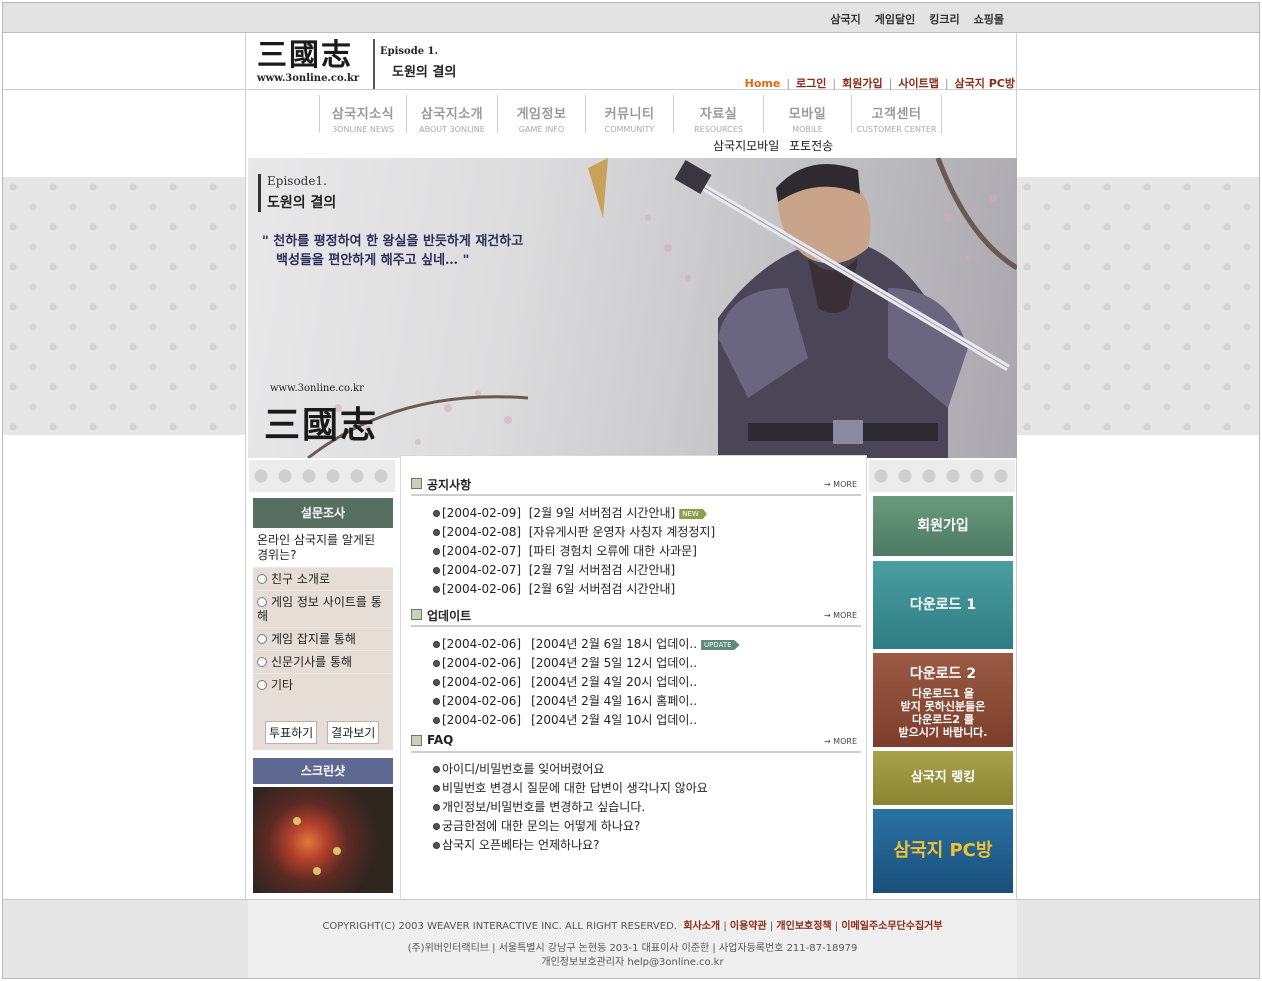  What do you see at coordinates (862, 83) in the screenshot?
I see `nav-join-link: 회원가입` at bounding box center [862, 83].